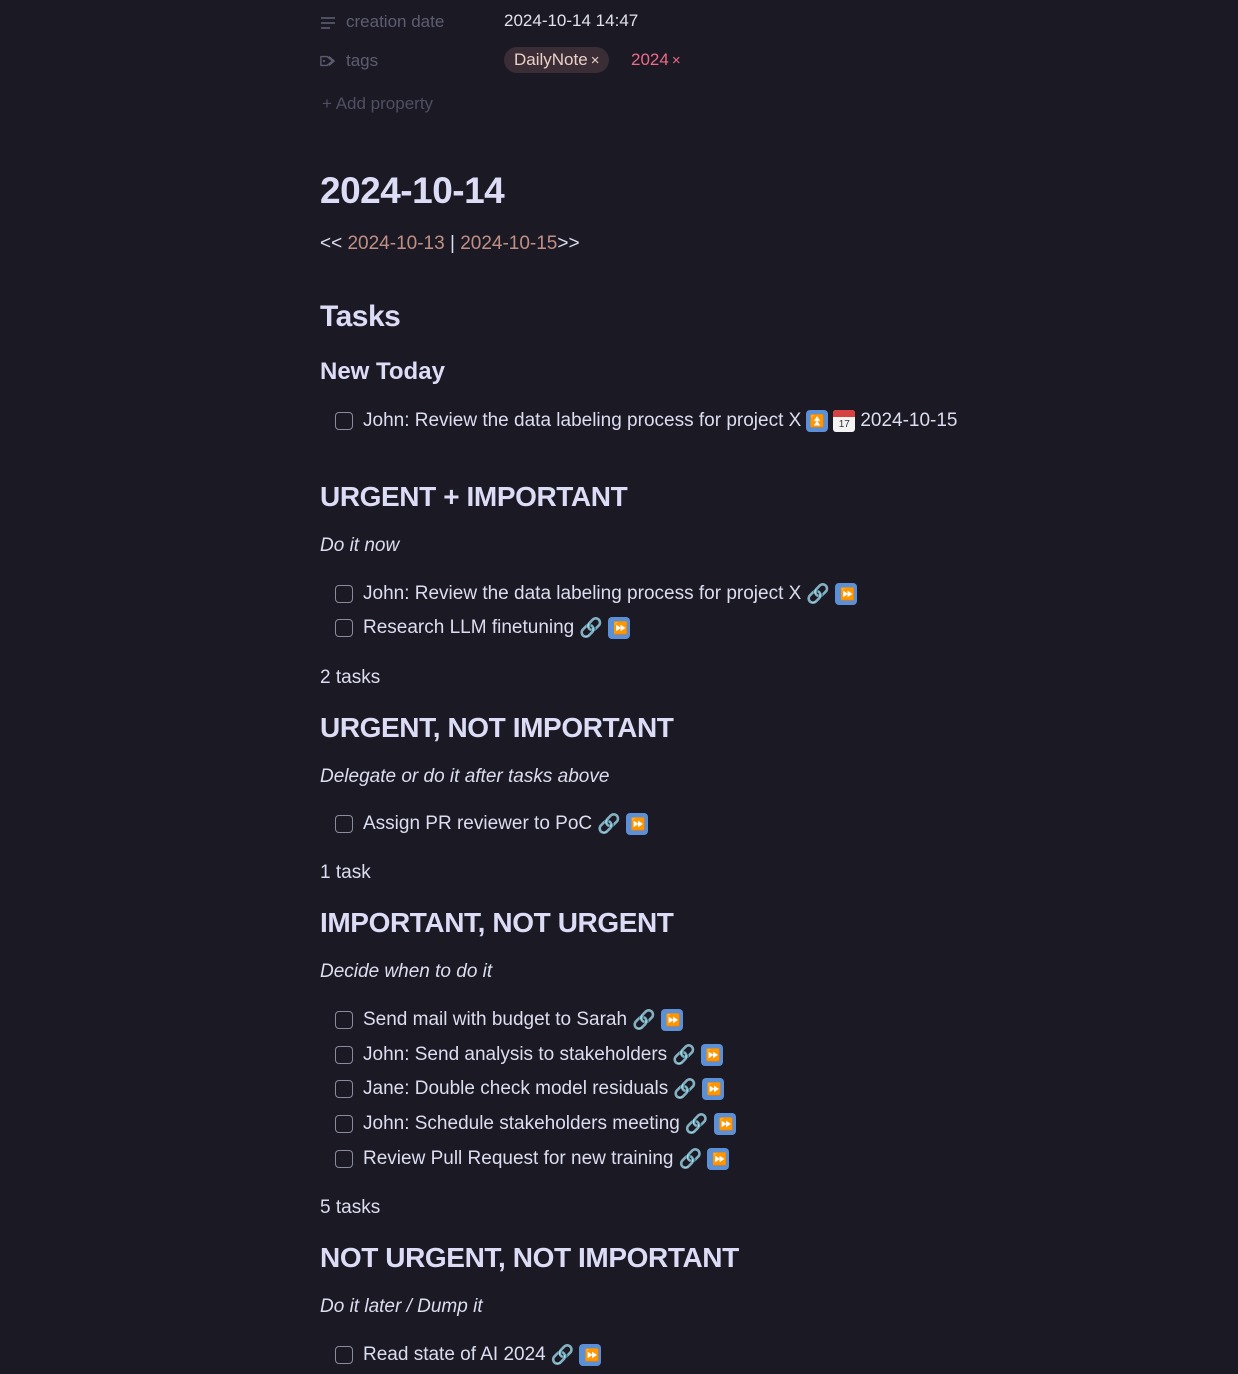  I want to click on nav-prefix: <<, so click(334, 243).